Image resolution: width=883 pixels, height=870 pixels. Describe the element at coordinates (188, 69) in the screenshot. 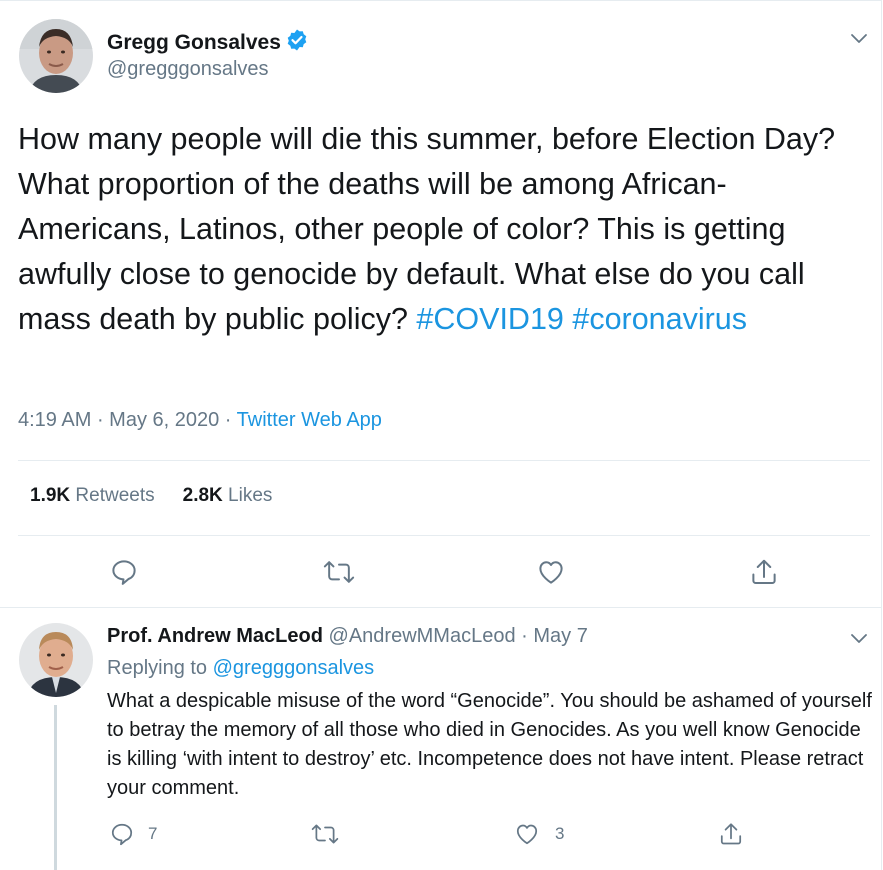

I see `author-handle: @gregggonsalves` at that location.